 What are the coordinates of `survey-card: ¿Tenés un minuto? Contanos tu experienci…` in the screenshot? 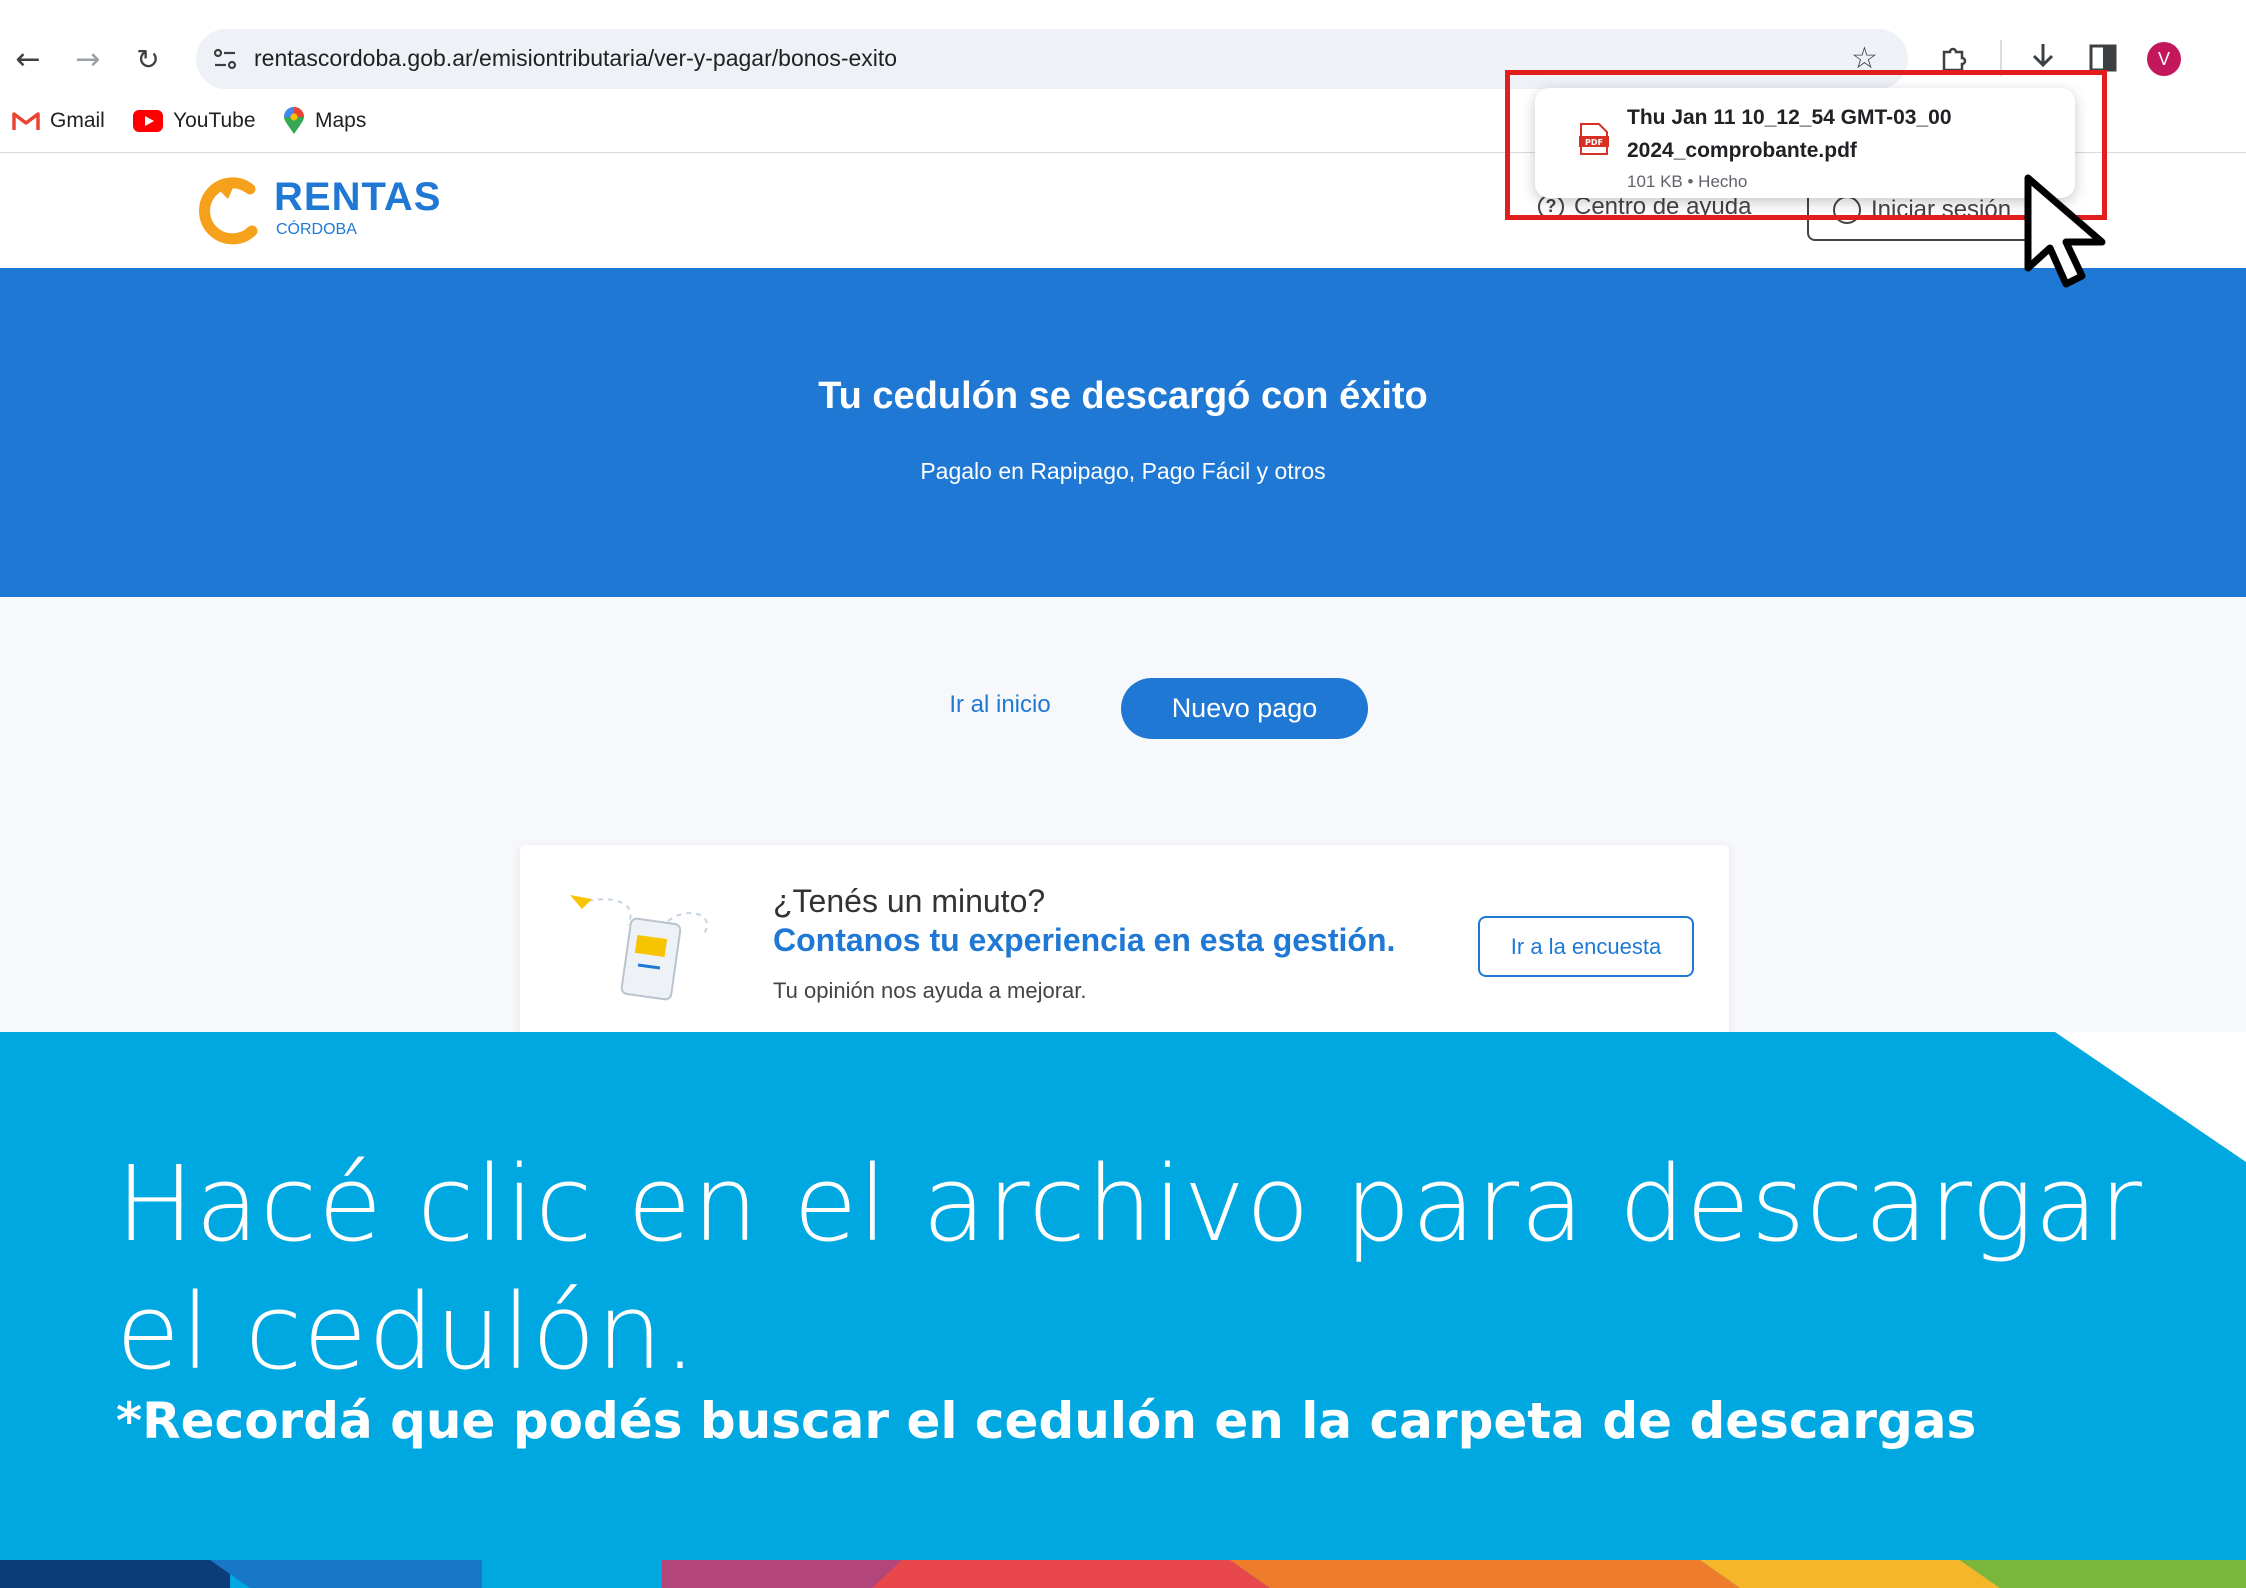 It's located at (1124, 945).